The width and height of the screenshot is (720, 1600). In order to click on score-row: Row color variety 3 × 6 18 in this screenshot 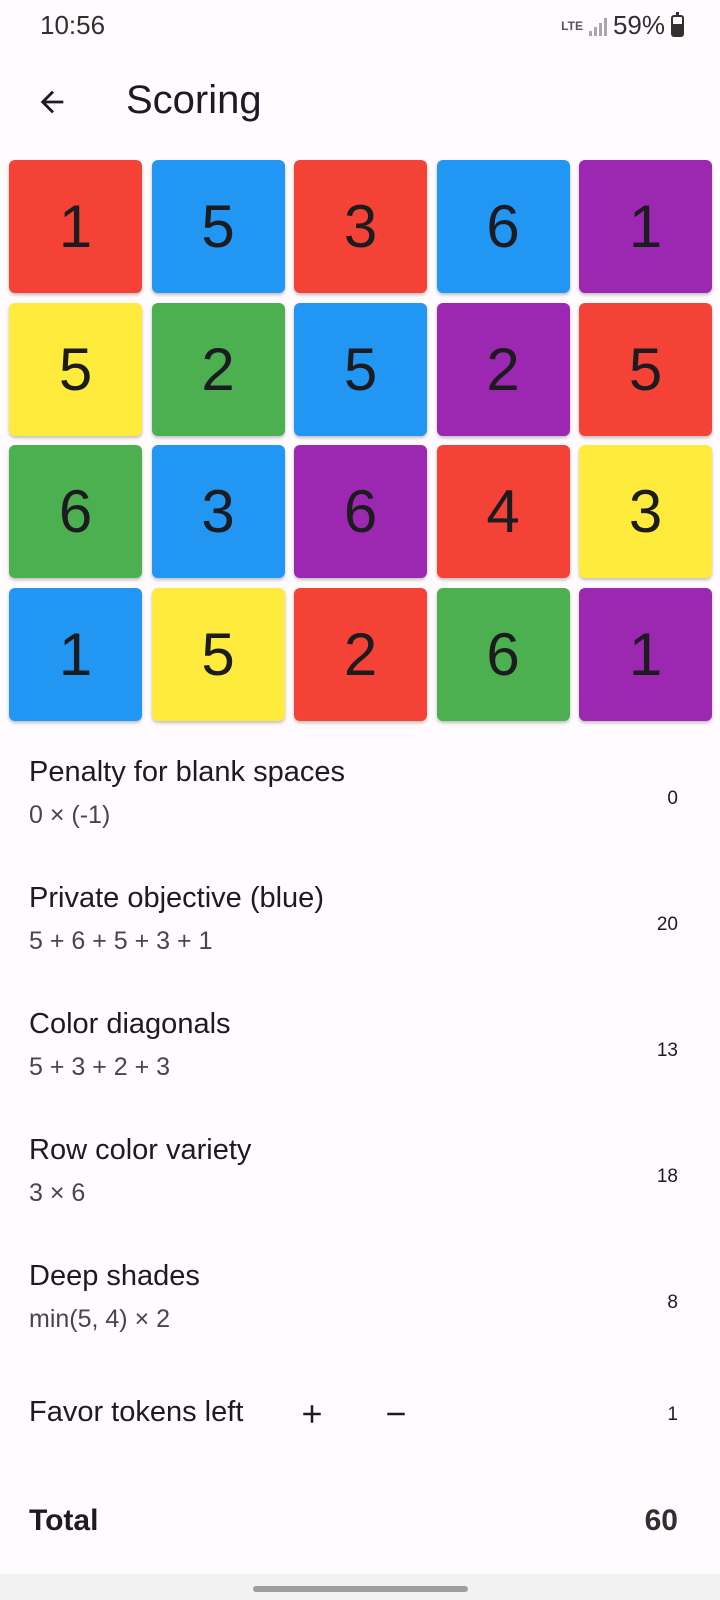, I will do `click(360, 1171)`.